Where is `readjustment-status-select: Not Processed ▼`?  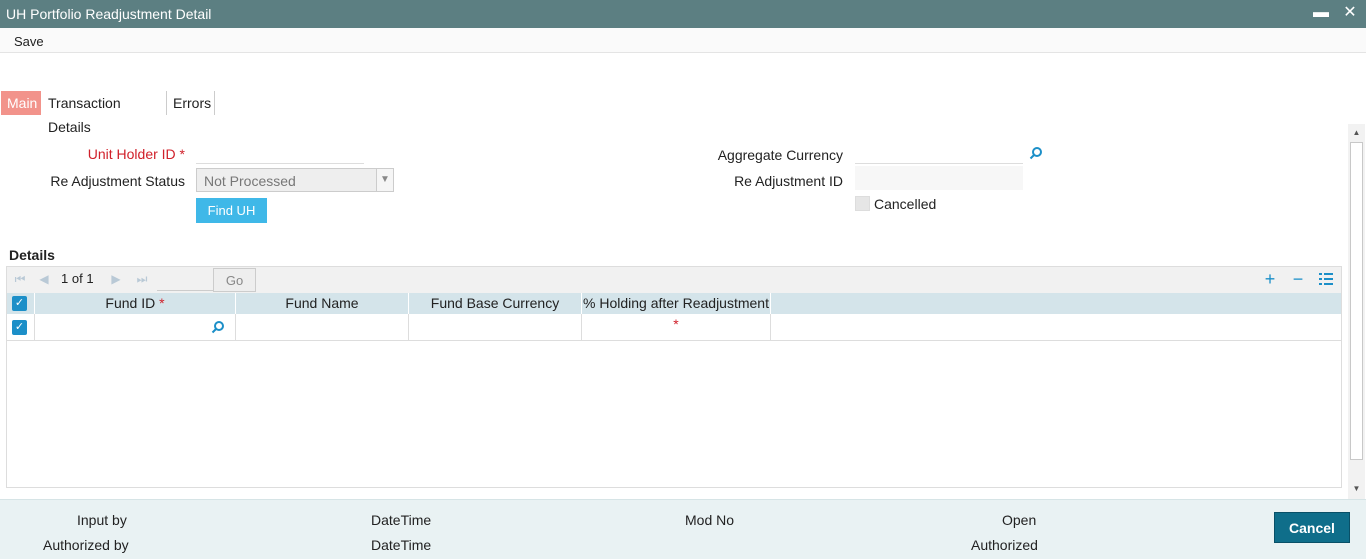
readjustment-status-select: Not Processed ▼ is located at coordinates (295, 180).